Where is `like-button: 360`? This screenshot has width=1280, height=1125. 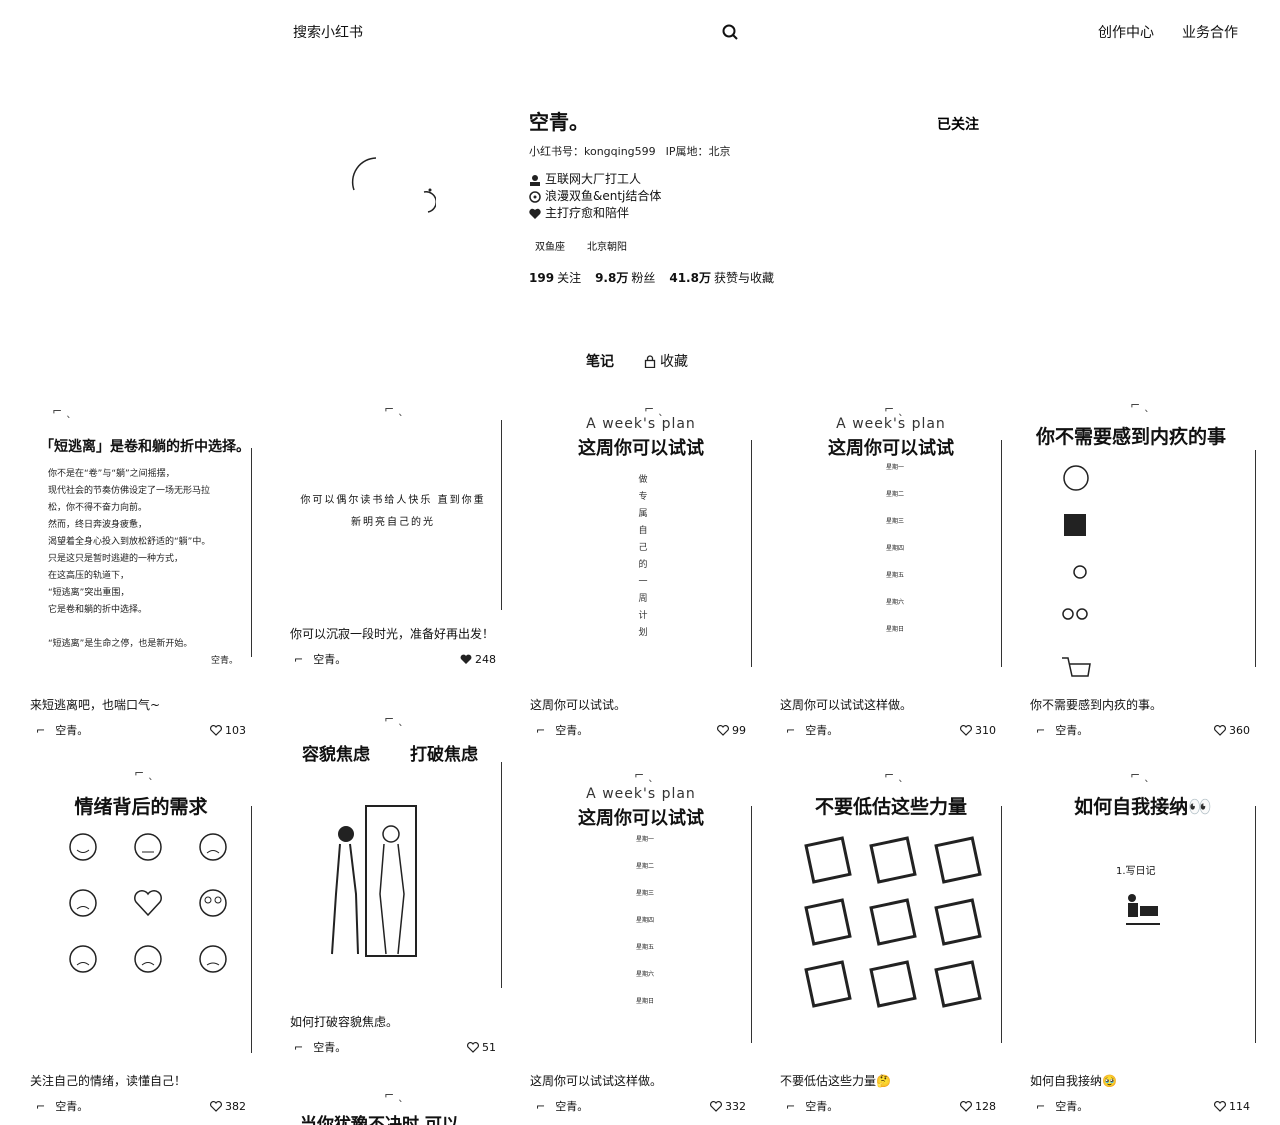 like-button: 360 is located at coordinates (1232, 730).